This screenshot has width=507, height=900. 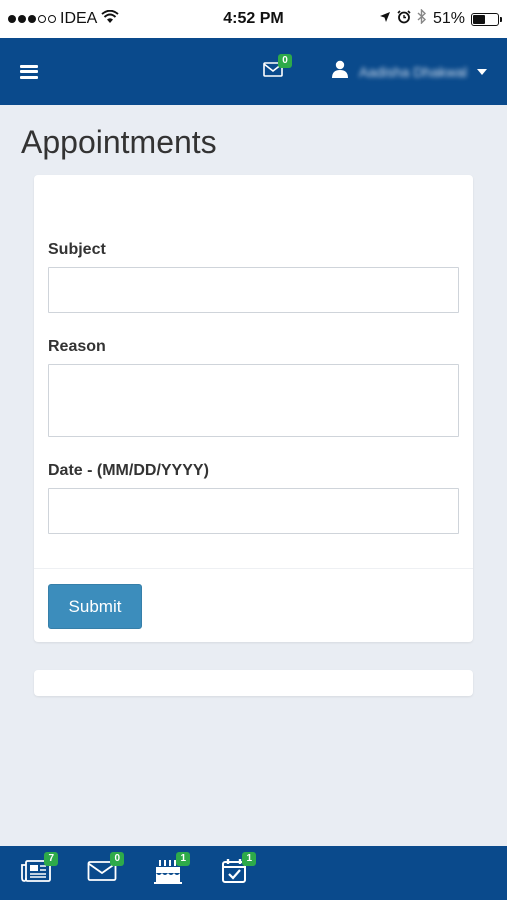 I want to click on alarm-clock-icon, so click(x=404, y=19).